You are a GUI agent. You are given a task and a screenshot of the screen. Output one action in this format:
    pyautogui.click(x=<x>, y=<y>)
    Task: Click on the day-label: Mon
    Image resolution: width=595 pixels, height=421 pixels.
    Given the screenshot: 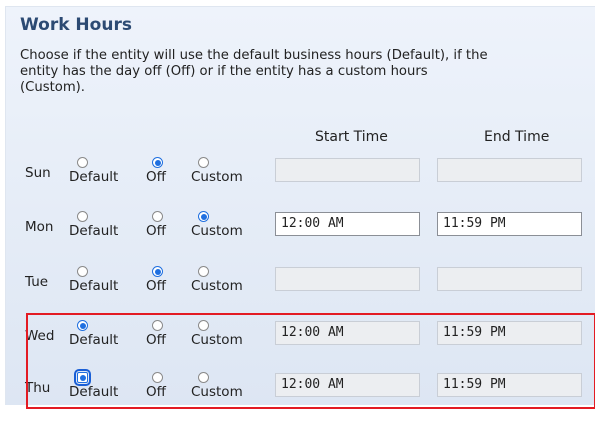 What is the action you would take?
    pyautogui.click(x=39, y=227)
    